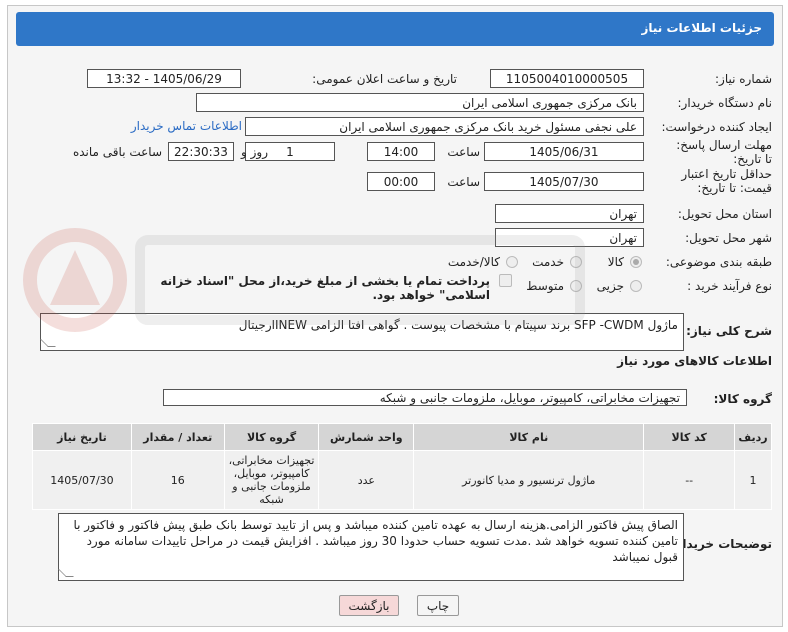 This screenshot has width=788, height=632. I want to click on panel-header: جزئیات اطلاعات نیاز, so click(395, 29).